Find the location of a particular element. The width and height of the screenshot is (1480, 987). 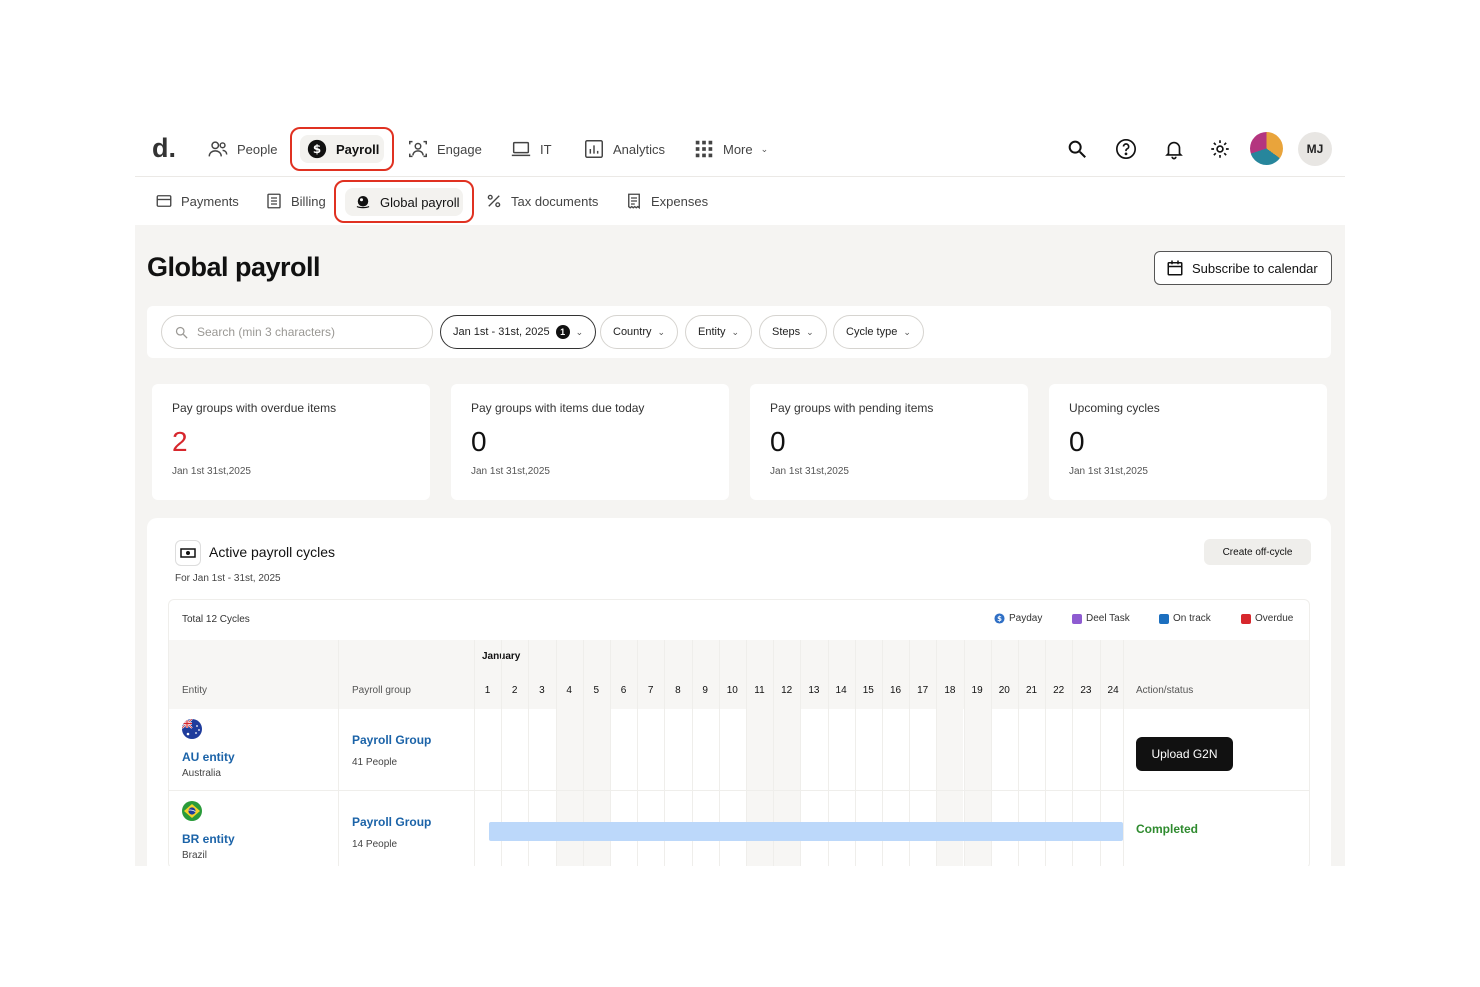

nav-it-label: IT is located at coordinates (546, 149).